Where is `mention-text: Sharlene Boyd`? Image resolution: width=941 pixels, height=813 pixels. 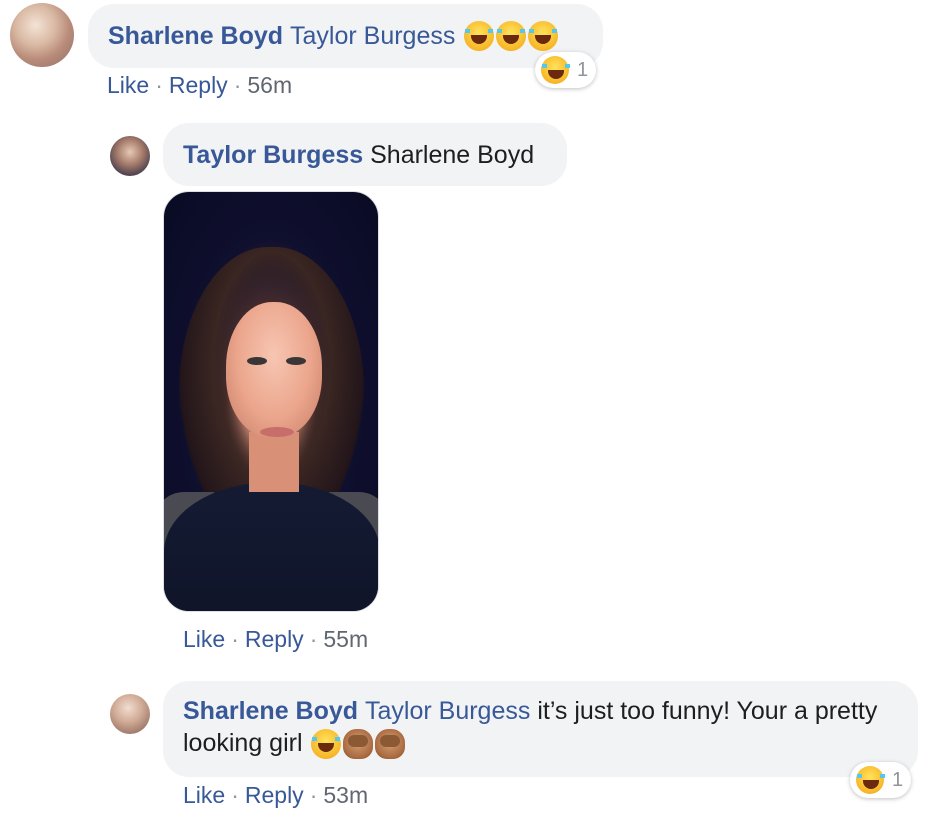
mention-text: Sharlene Boyd is located at coordinates (452, 155).